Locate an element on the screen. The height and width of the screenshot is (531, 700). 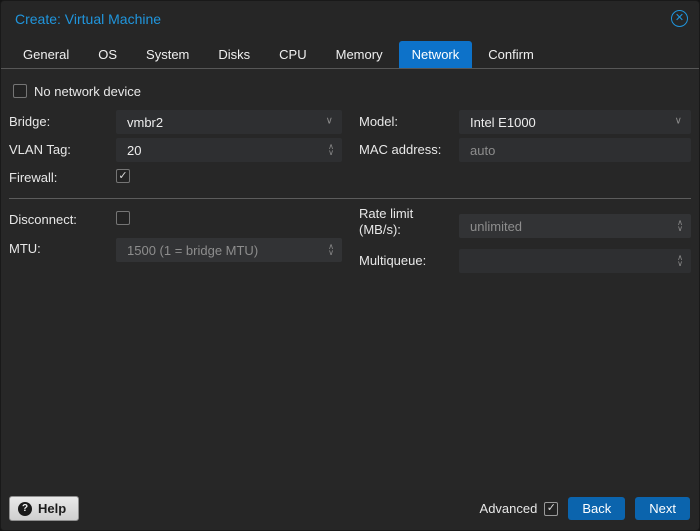
help-button-label: Help is located at coordinates (52, 508).